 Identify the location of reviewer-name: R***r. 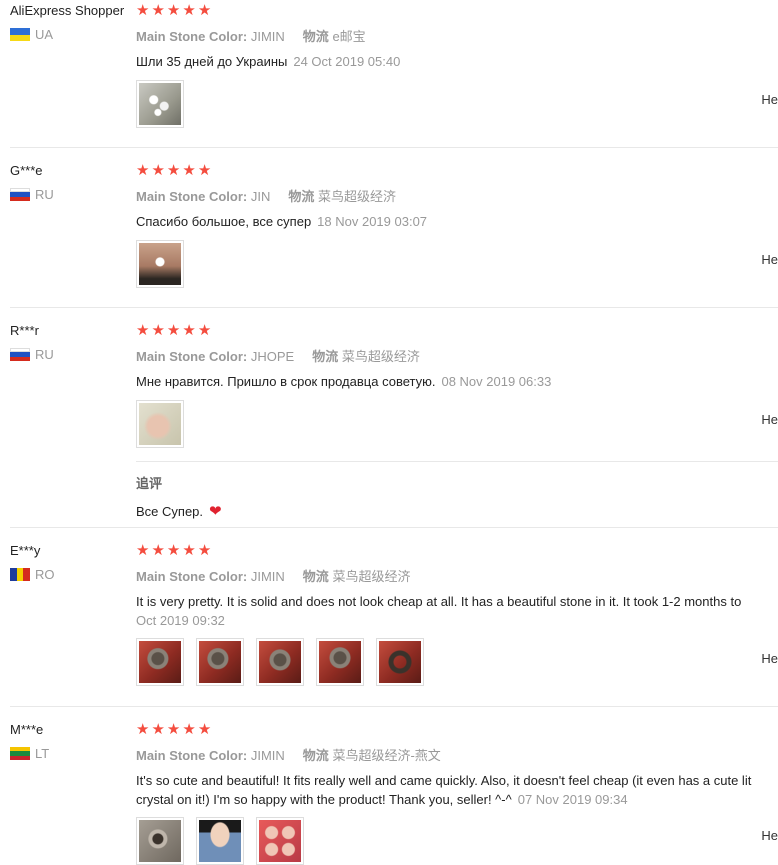
(24, 330).